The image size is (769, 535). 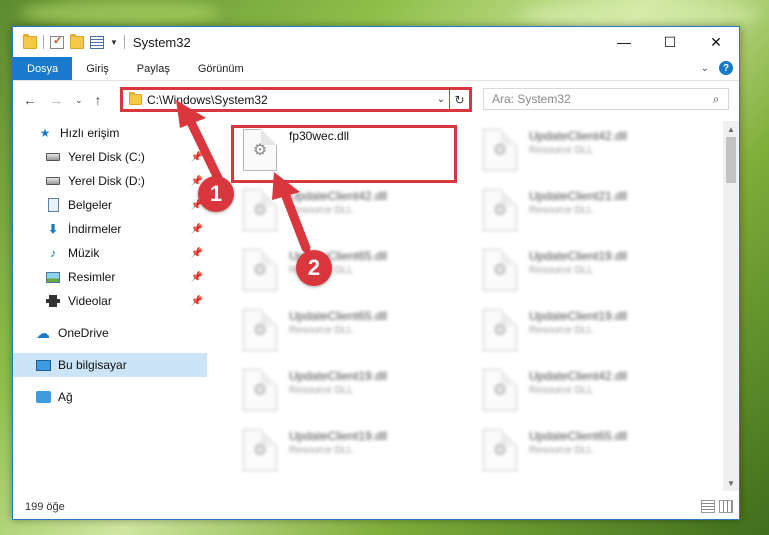 I want to click on sidebar-item-videos: Videolar 📌, so click(x=110, y=301).